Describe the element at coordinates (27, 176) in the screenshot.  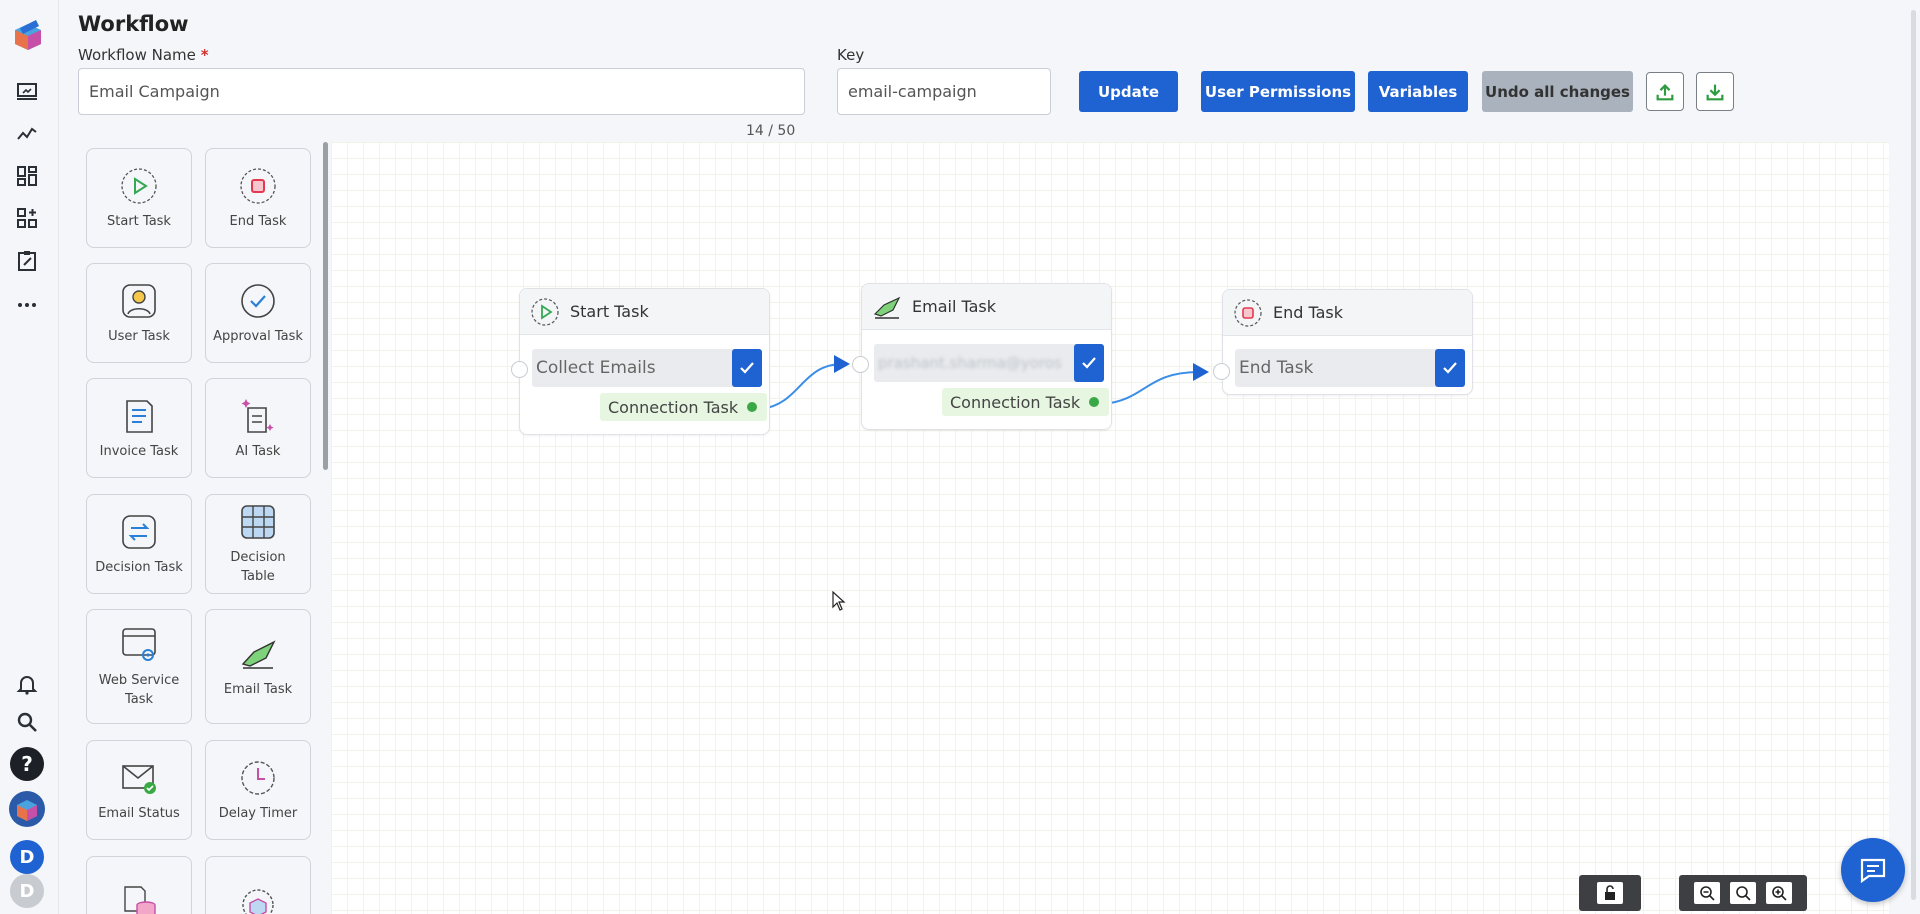
I see `dashboard-grid-icon` at that location.